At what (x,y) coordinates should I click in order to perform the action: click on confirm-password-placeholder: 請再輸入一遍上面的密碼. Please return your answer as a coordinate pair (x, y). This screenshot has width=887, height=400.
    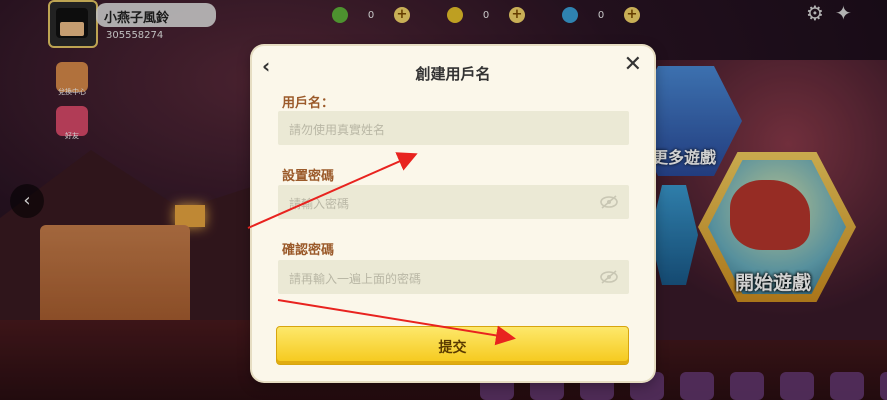
    Looking at the image, I should click on (355, 279).